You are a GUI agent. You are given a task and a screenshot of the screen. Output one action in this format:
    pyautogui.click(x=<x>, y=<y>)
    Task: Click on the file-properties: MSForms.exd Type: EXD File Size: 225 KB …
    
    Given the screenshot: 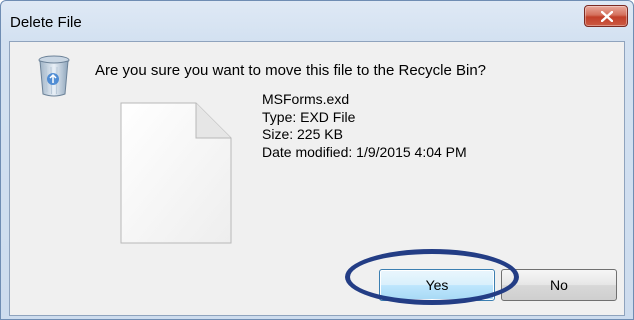 What is the action you would take?
    pyautogui.click(x=364, y=126)
    